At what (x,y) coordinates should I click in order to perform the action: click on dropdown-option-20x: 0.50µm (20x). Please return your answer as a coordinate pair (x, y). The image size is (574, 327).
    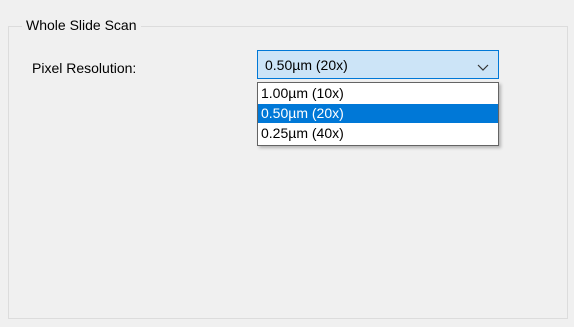
    Looking at the image, I should click on (378, 113).